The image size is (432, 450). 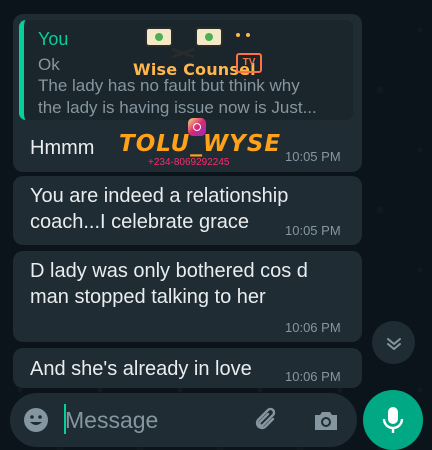 What do you see at coordinates (53, 39) in the screenshot?
I see `quote-author: You` at bounding box center [53, 39].